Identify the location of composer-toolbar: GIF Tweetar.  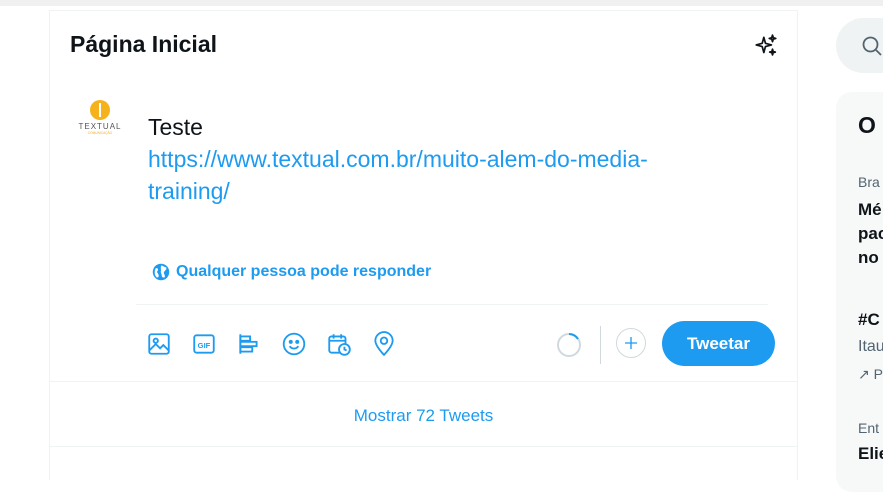
(461, 343).